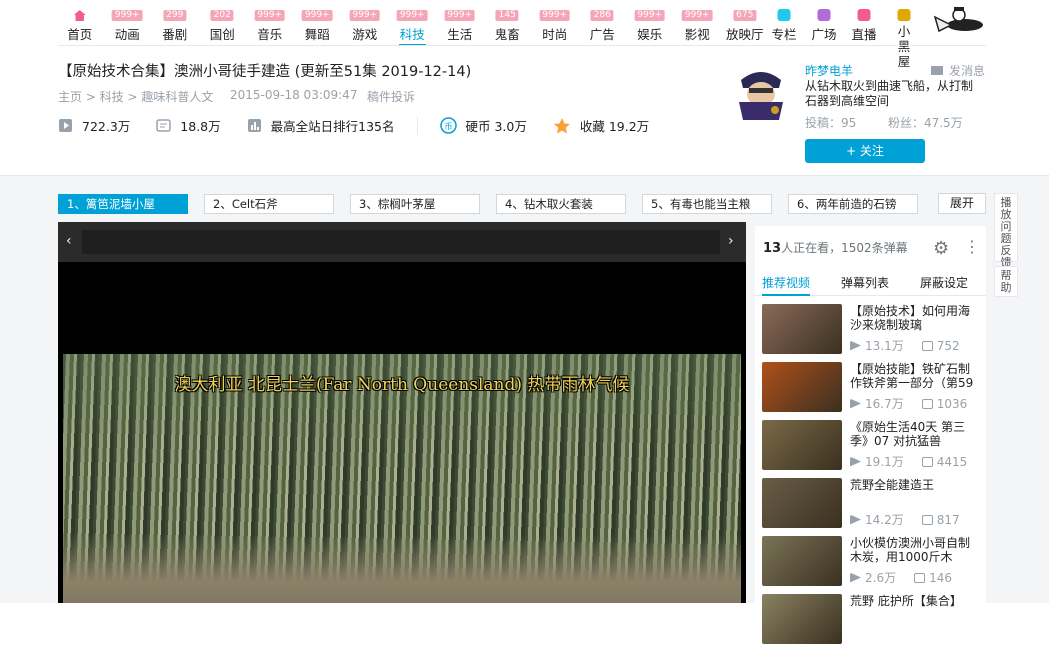 The width and height of the screenshot is (1049, 646). Describe the element at coordinates (884, 122) in the screenshot. I see `uploader-counts: 投稿：95 粉丝：47.5万` at that location.